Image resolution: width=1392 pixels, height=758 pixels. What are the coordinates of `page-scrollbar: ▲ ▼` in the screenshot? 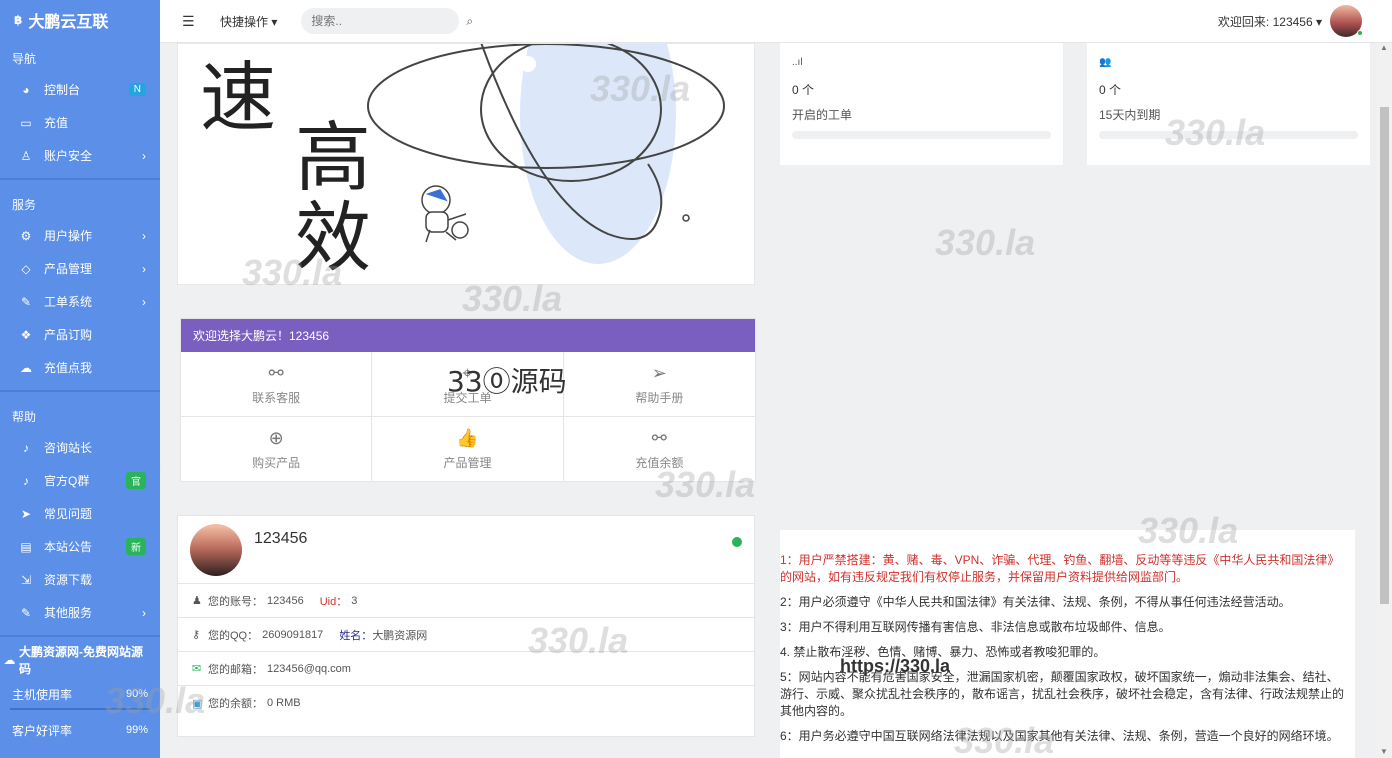 It's located at (1384, 400).